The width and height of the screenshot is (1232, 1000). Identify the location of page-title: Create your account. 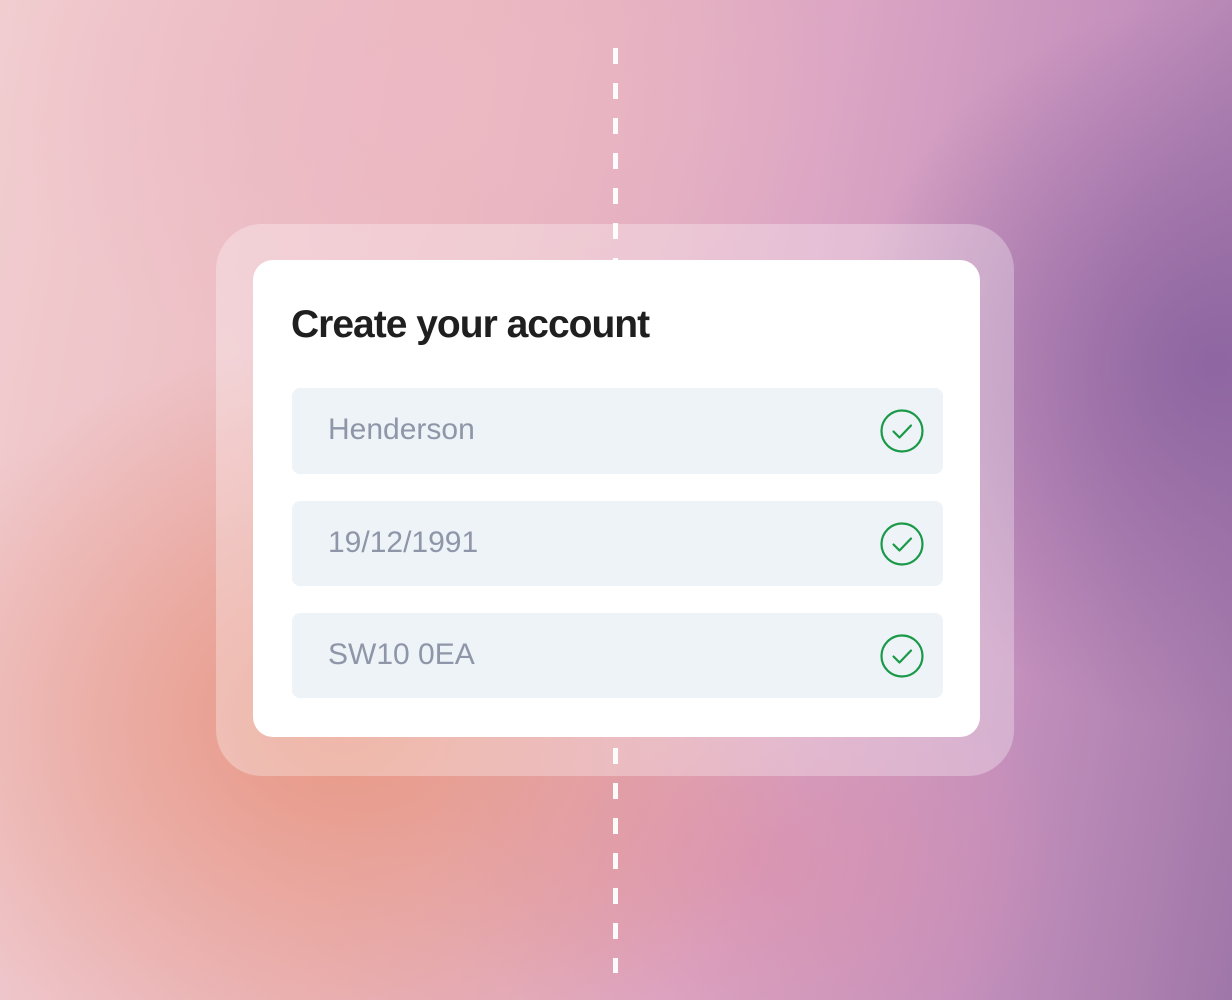
(470, 324).